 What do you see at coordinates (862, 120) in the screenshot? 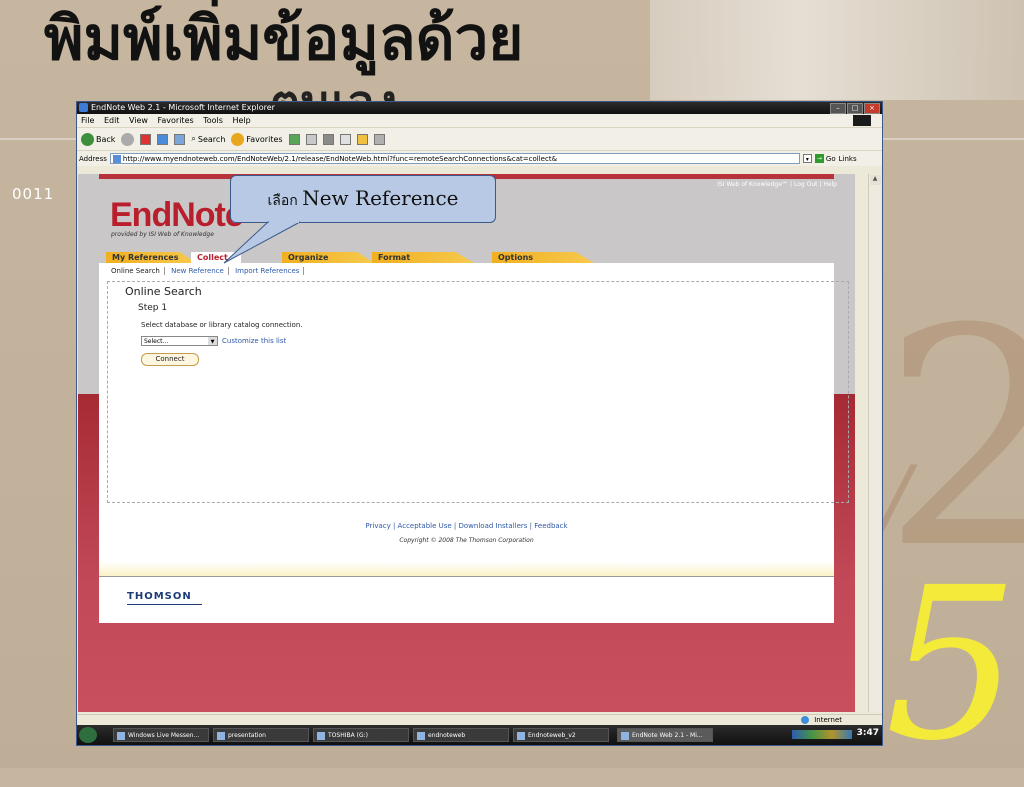
I see `windows-logo-icon` at bounding box center [862, 120].